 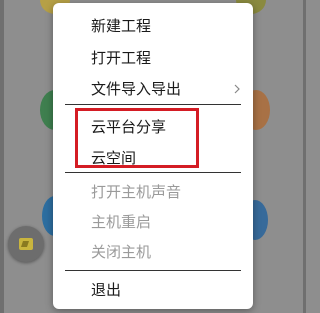 What do you see at coordinates (121, 58) in the screenshot?
I see `menu-item-open-project: 打开工程` at bounding box center [121, 58].